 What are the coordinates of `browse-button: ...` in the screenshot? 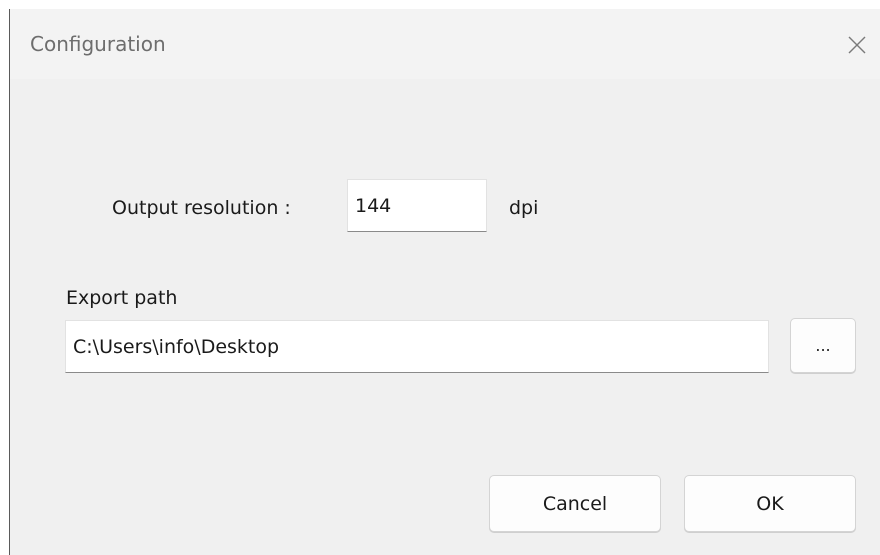 It's located at (823, 345).